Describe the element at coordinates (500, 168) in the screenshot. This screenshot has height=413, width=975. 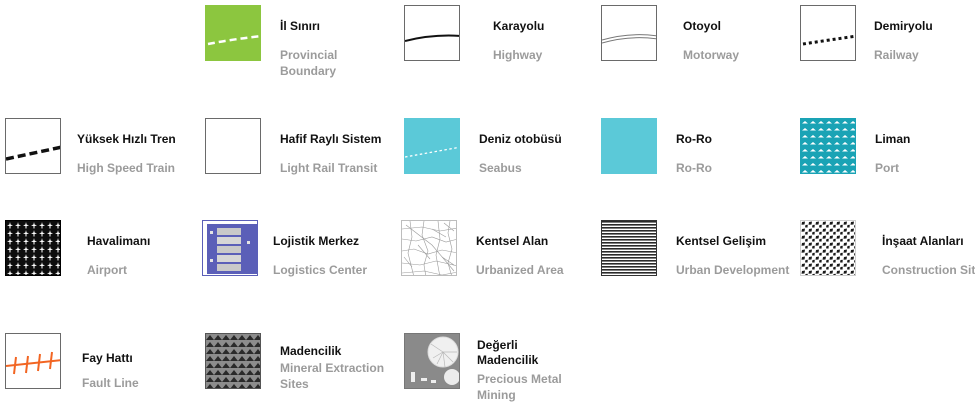
I see `legend-subtitle: Seabus` at that location.